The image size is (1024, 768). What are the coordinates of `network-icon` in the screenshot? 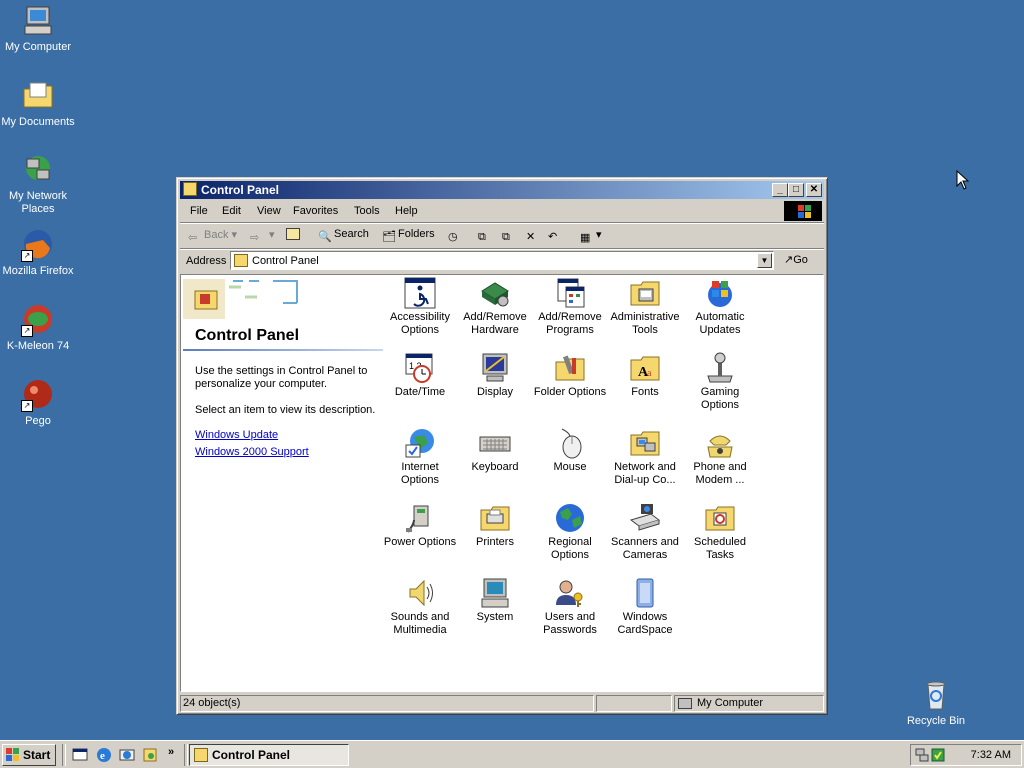 It's located at (645, 443).